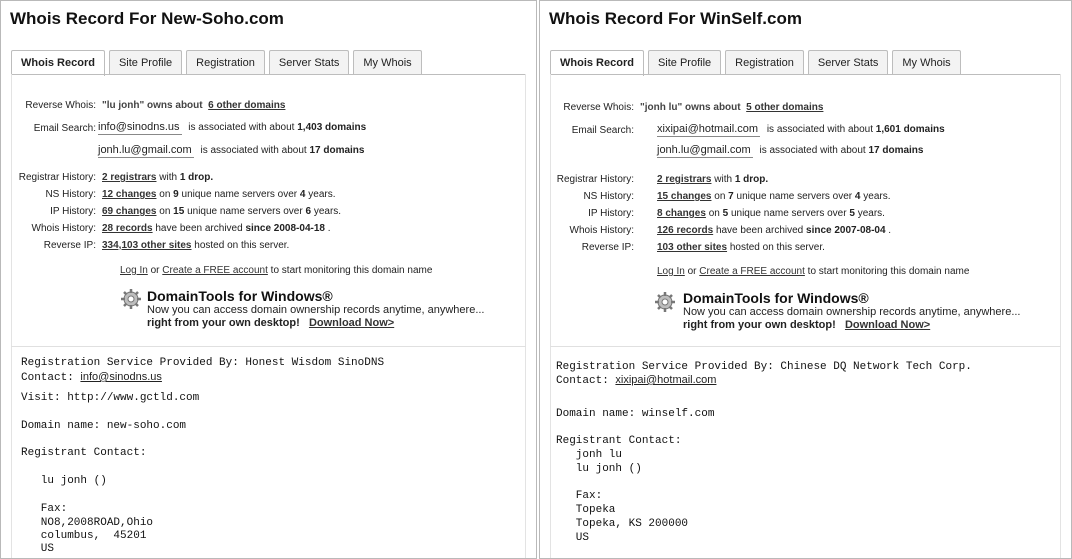 This screenshot has width=1072, height=559. Describe the element at coordinates (110, 398) in the screenshot. I see `record-visit: Visit: http://www.gctld.com` at that location.